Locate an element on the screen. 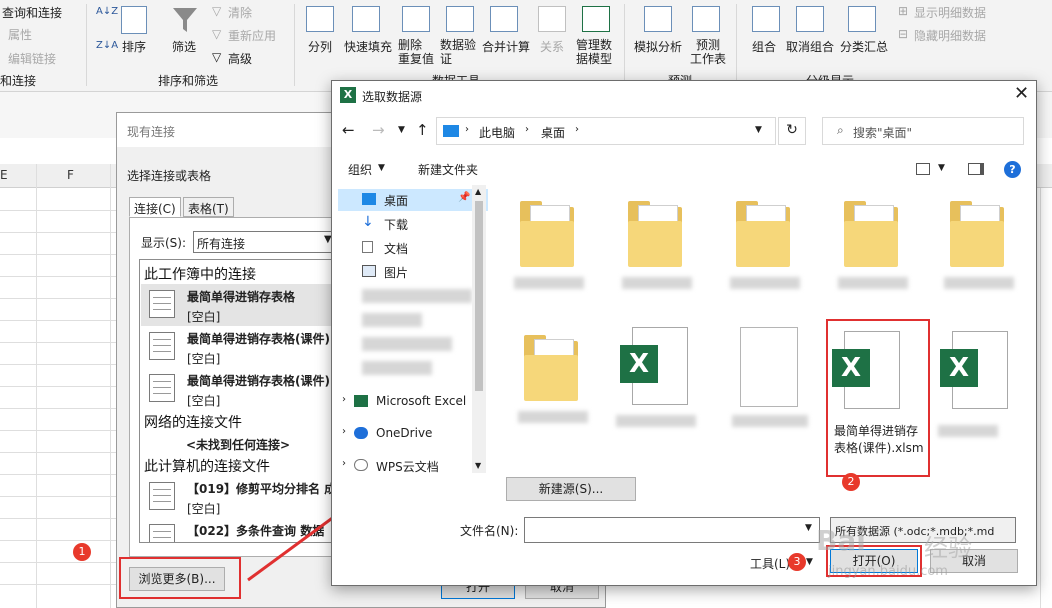 This screenshot has height=608, width=1052. nav-scrollbar: ▲ ▼ is located at coordinates (479, 329).